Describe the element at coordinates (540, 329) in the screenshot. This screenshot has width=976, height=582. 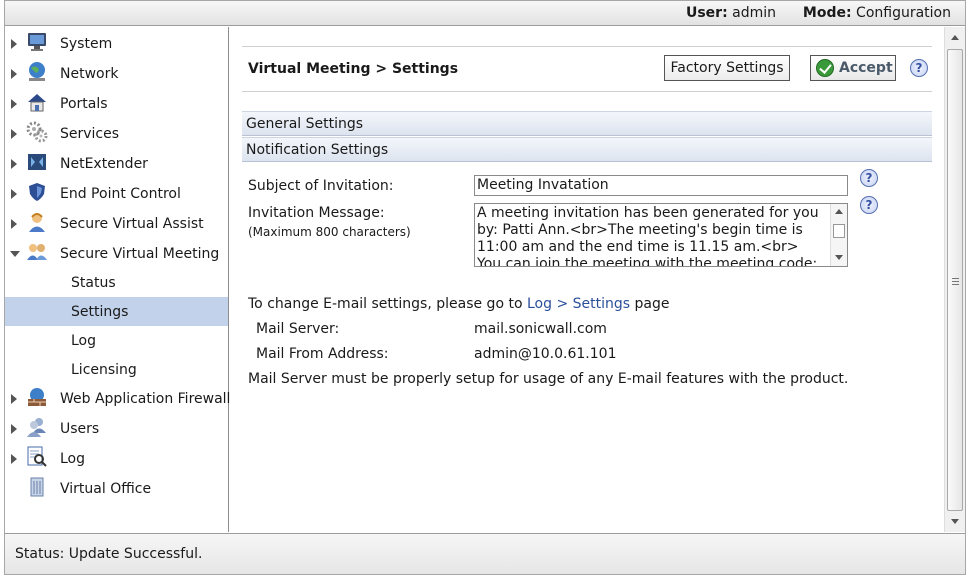
I see `mail-server-value: mail.sonicwall.com` at that location.